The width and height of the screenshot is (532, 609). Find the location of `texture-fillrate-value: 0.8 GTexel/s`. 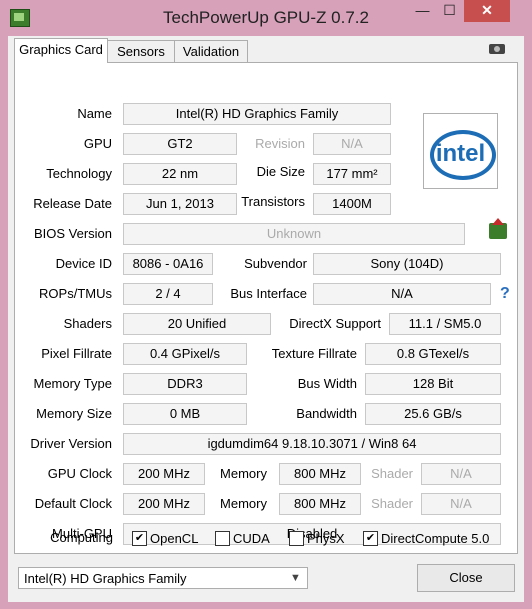

texture-fillrate-value: 0.8 GTexel/s is located at coordinates (433, 354).